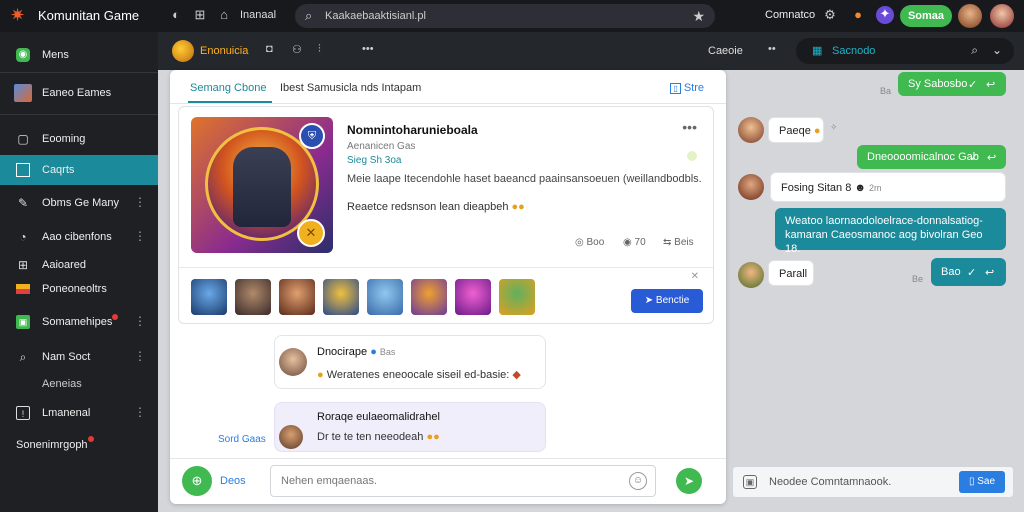  What do you see at coordinates (374, 160) in the screenshot?
I see `card-meta: Sieg Sh 3oa` at bounding box center [374, 160].